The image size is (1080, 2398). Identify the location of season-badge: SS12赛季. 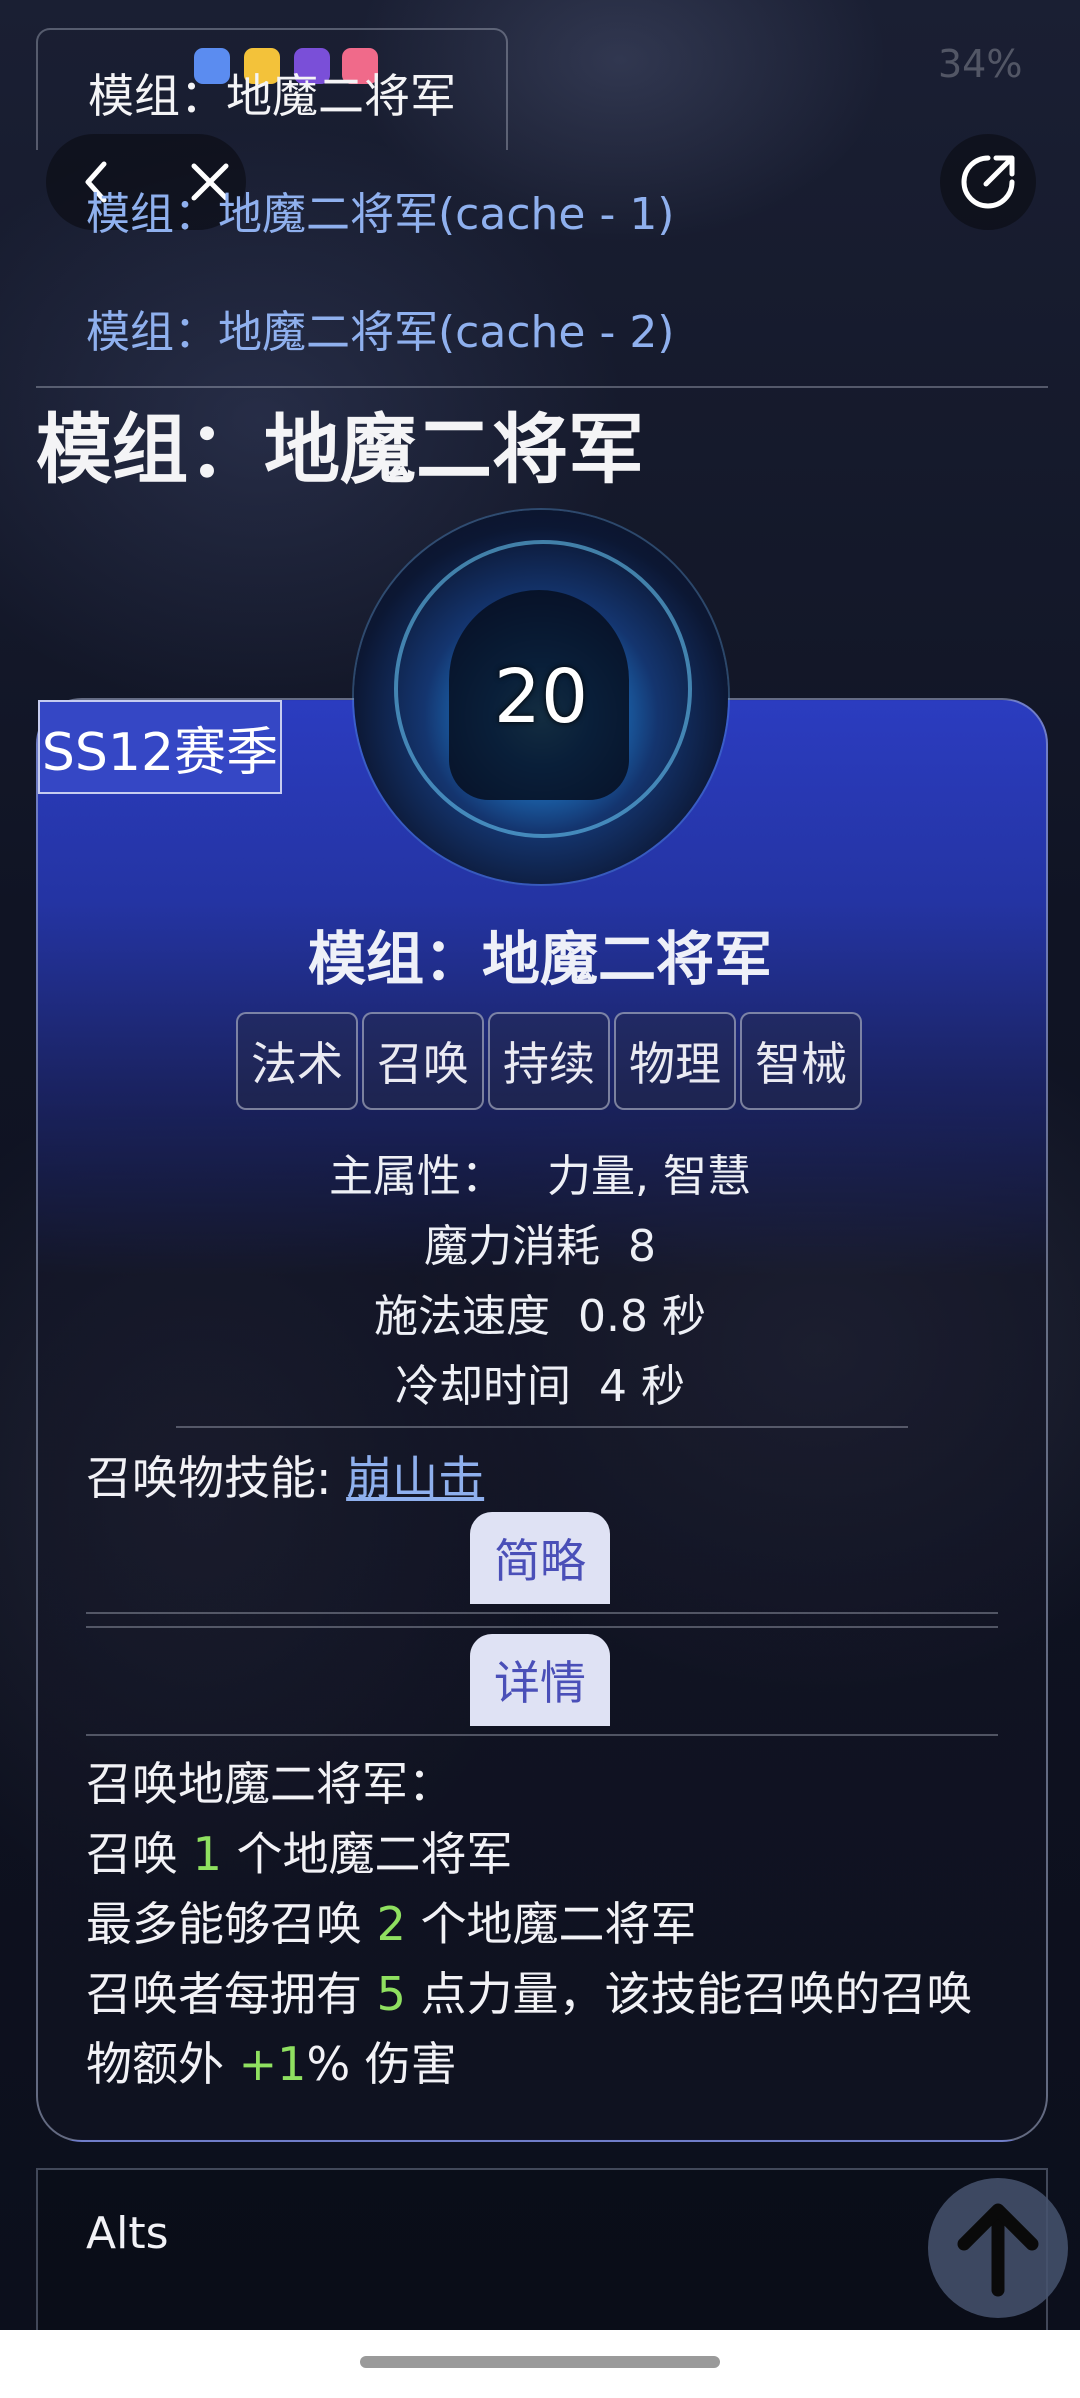
(160, 747).